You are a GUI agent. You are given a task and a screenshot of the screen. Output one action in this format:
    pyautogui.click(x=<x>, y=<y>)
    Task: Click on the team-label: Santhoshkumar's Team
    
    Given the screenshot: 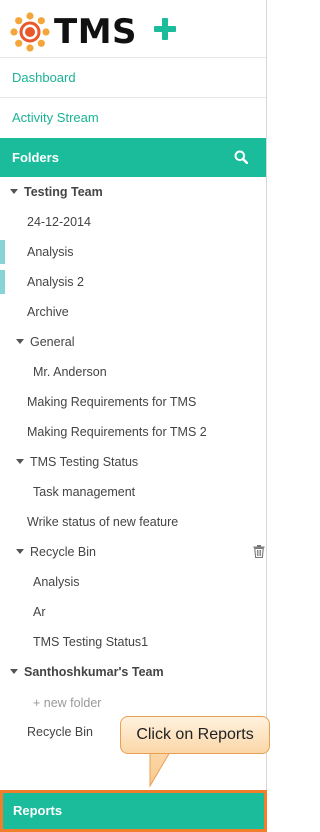 What is the action you would take?
    pyautogui.click(x=94, y=672)
    